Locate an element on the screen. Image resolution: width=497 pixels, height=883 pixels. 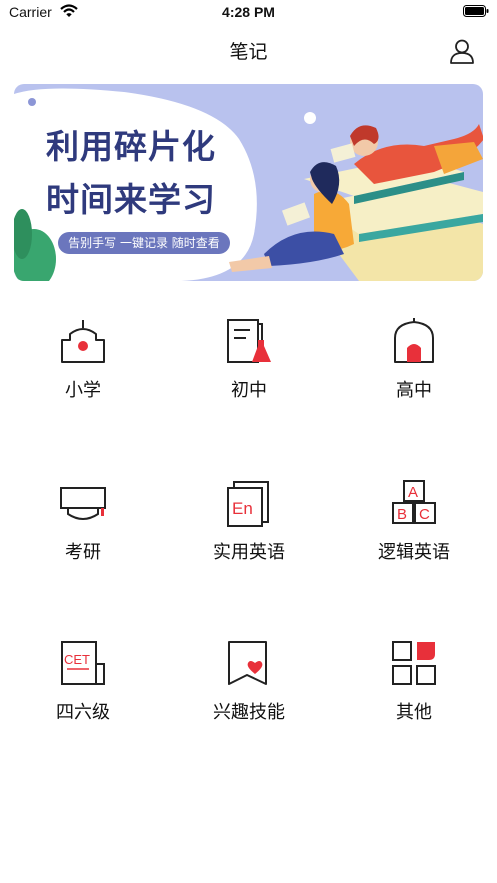
category-label: 逻辑英语 is located at coordinates (414, 552).